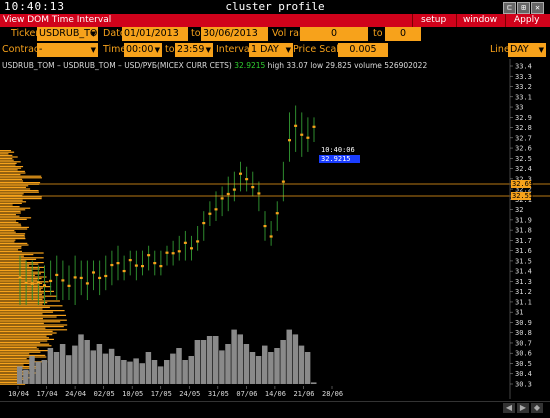 The height and width of the screenshot is (418, 550). I want to click on interval-select: 1 DAY ▼, so click(271, 50).